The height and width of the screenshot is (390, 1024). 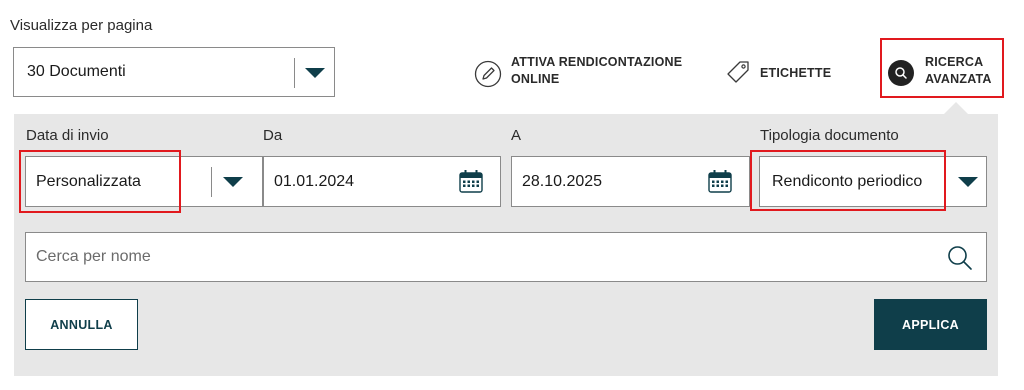 I want to click on to-date-value: 28.10.2025, so click(x=562, y=181).